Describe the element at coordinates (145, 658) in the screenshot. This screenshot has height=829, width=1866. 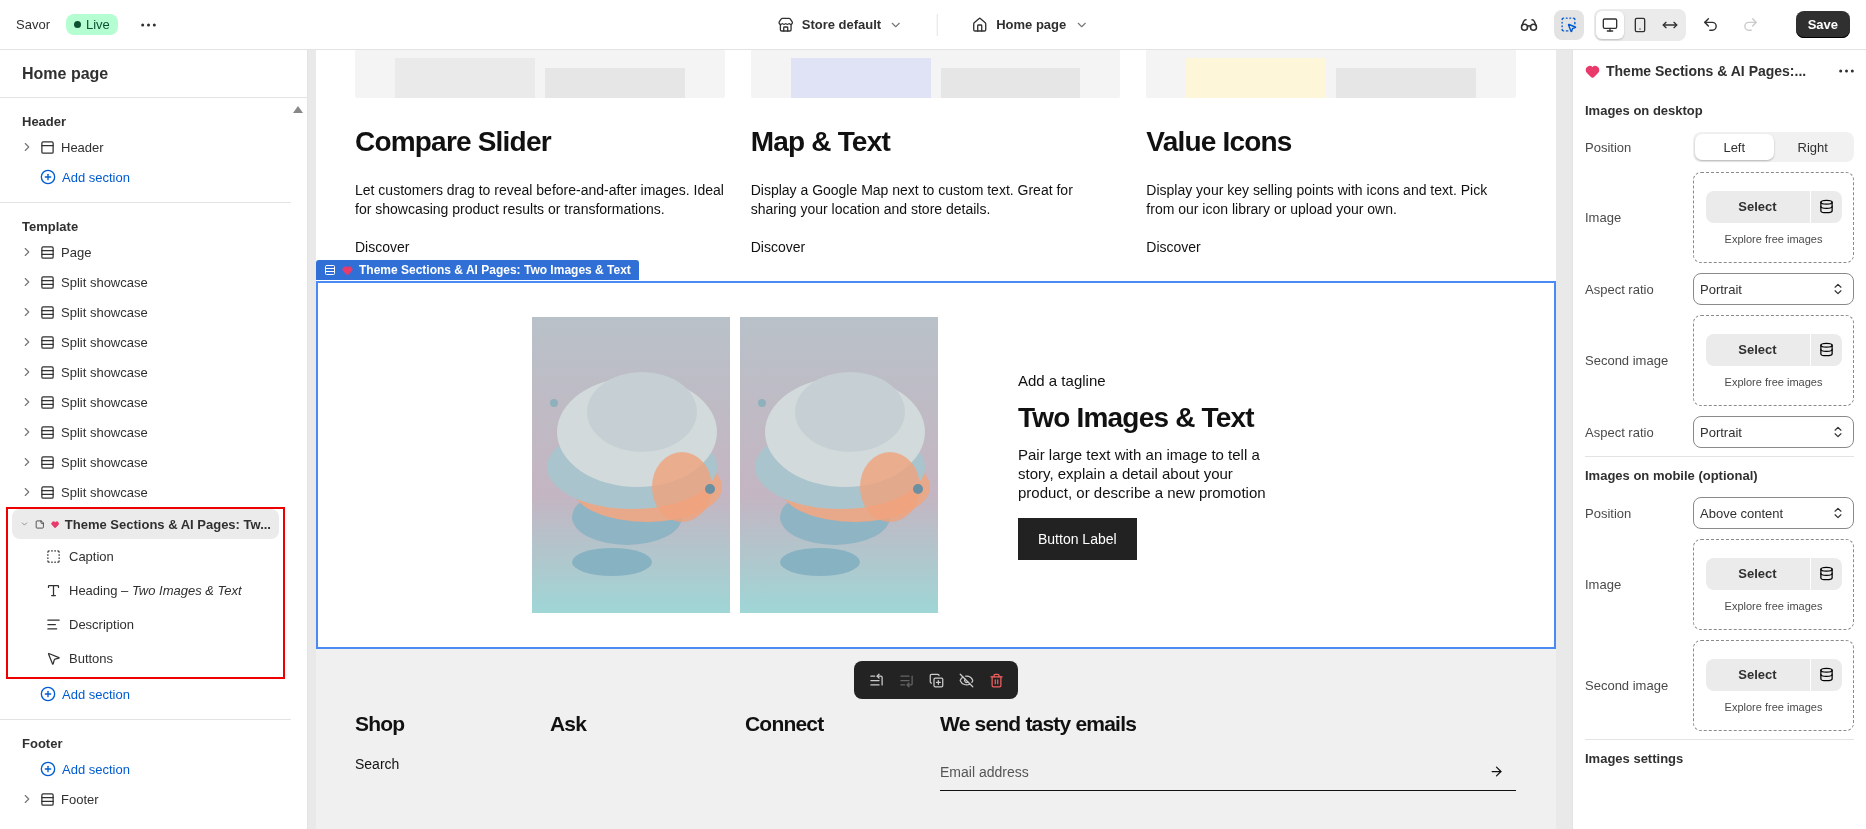
I see `block-item: Buttons` at that location.